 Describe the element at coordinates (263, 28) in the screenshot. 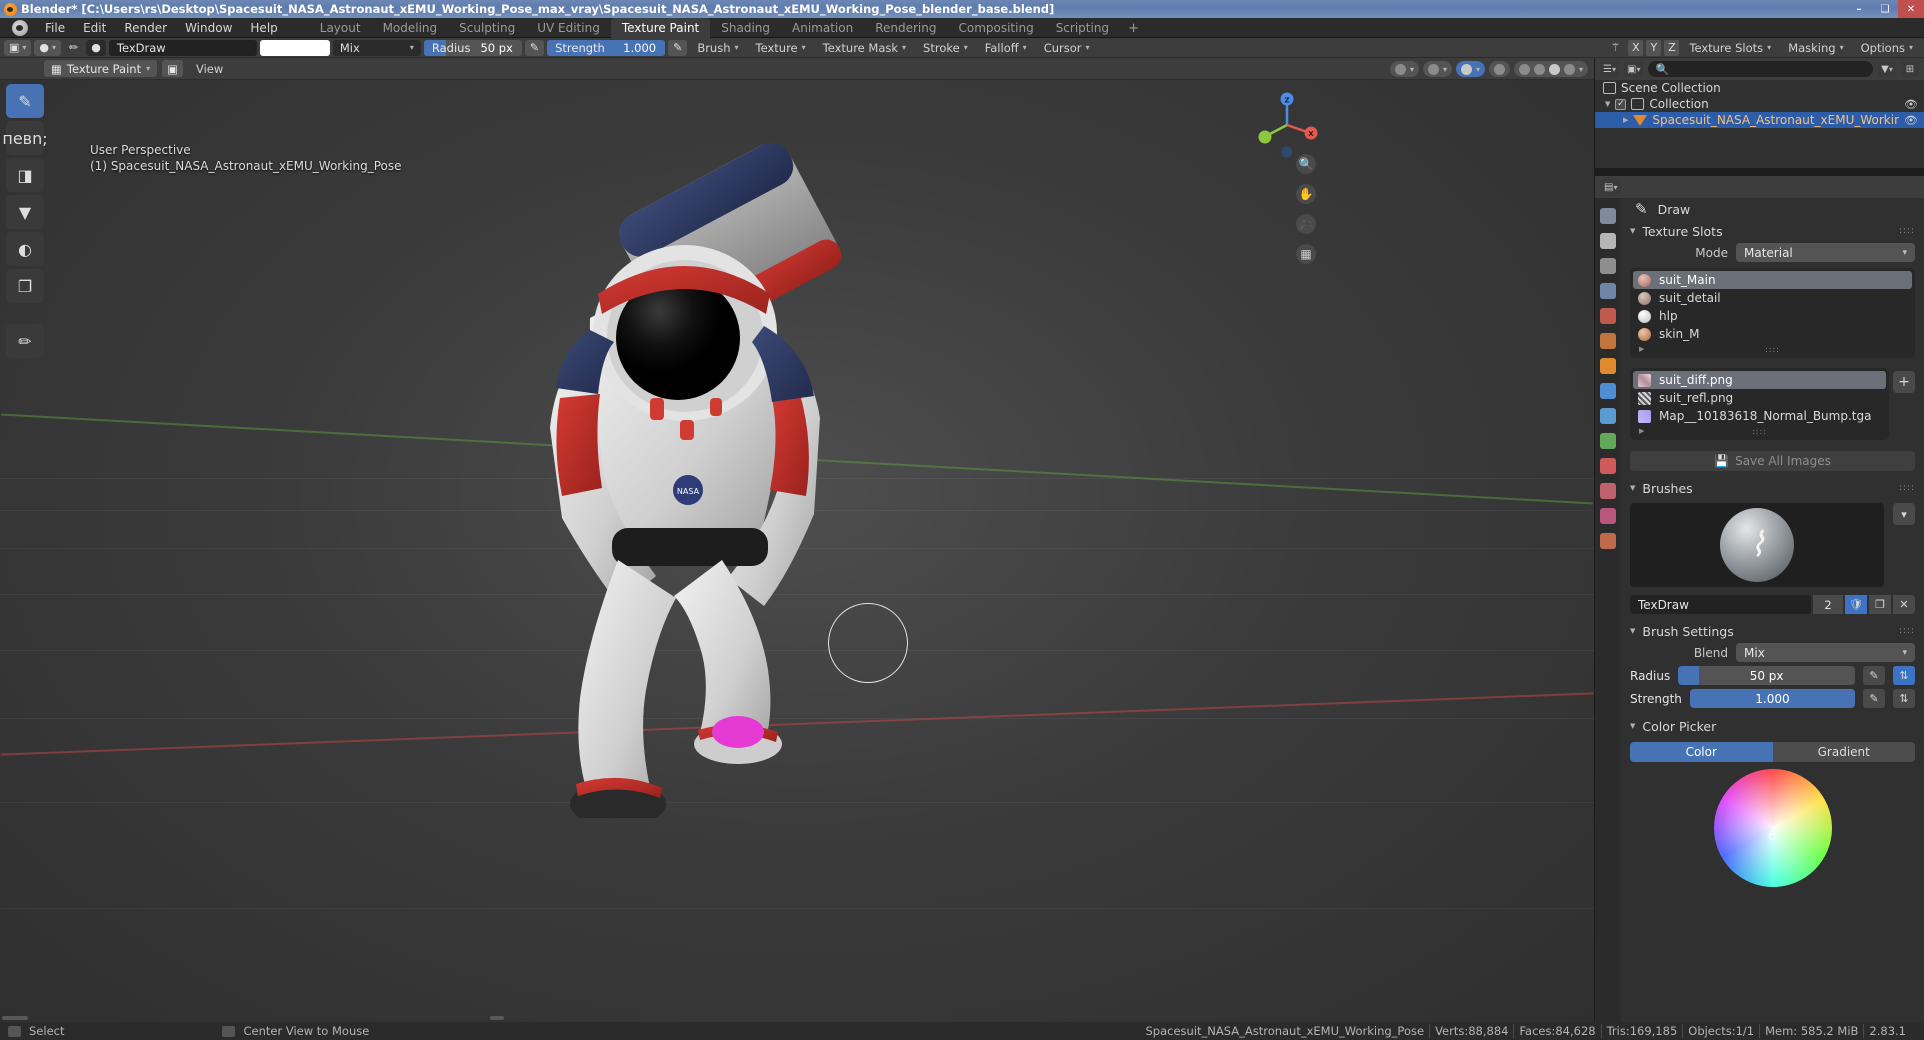

I see `menu-help: Help` at that location.